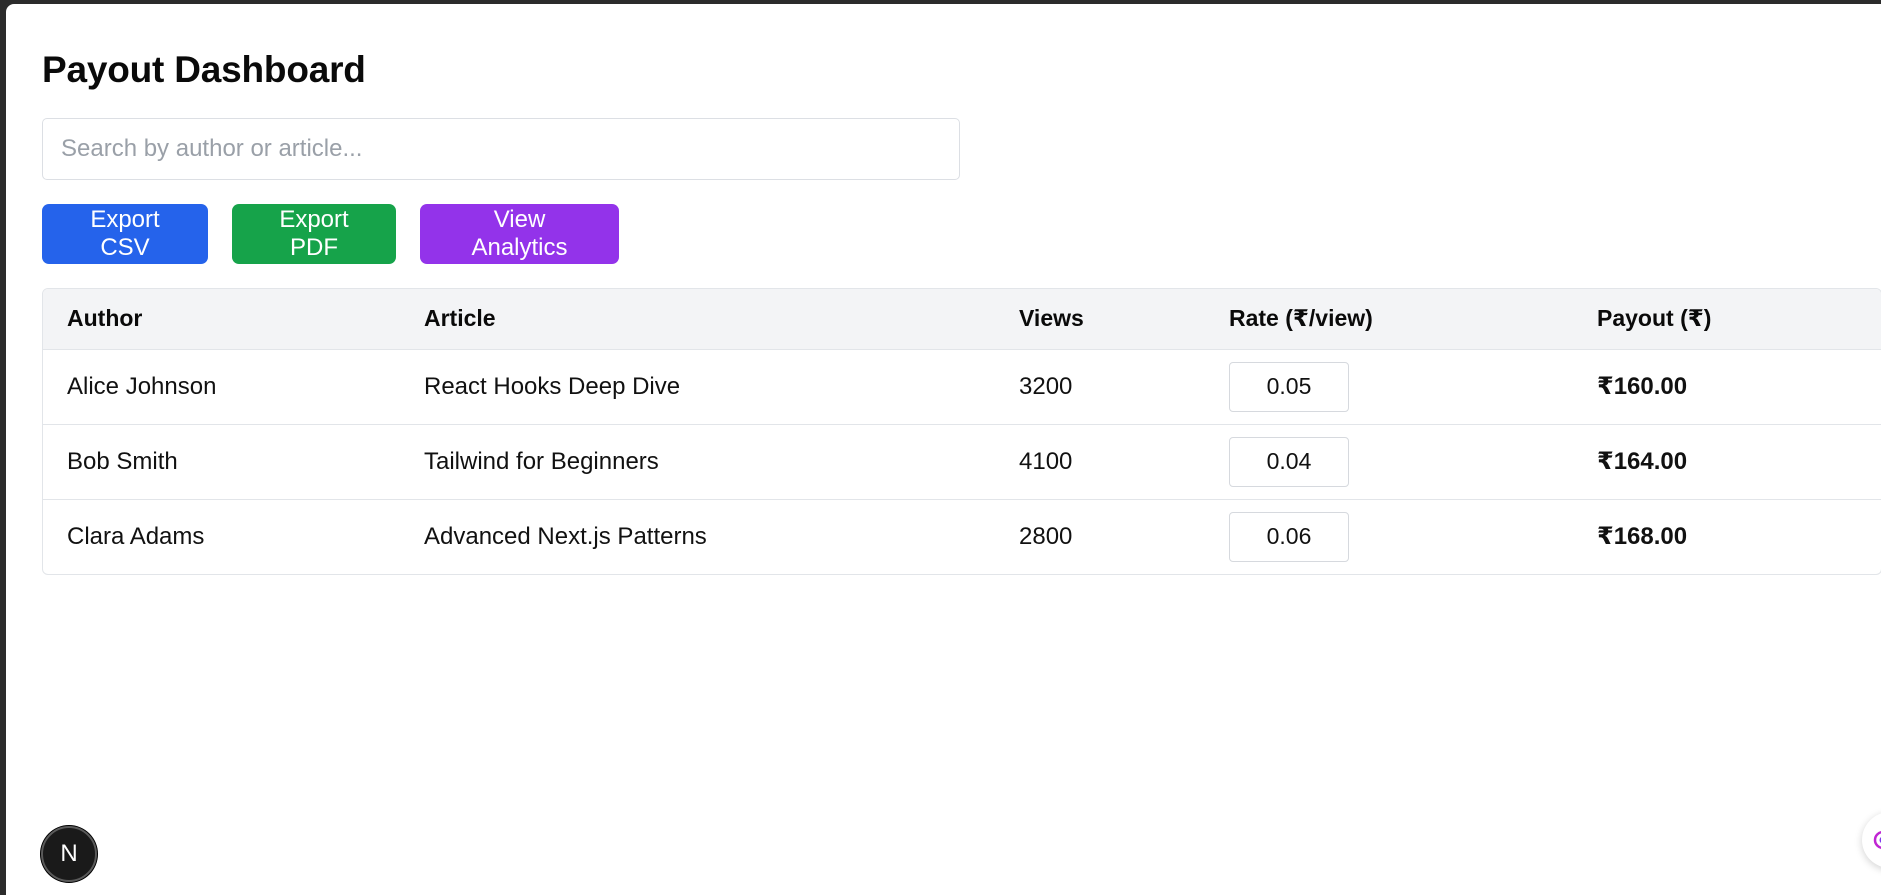  Describe the element at coordinates (125, 234) in the screenshot. I see `export-csv-button: Export CSV` at that location.